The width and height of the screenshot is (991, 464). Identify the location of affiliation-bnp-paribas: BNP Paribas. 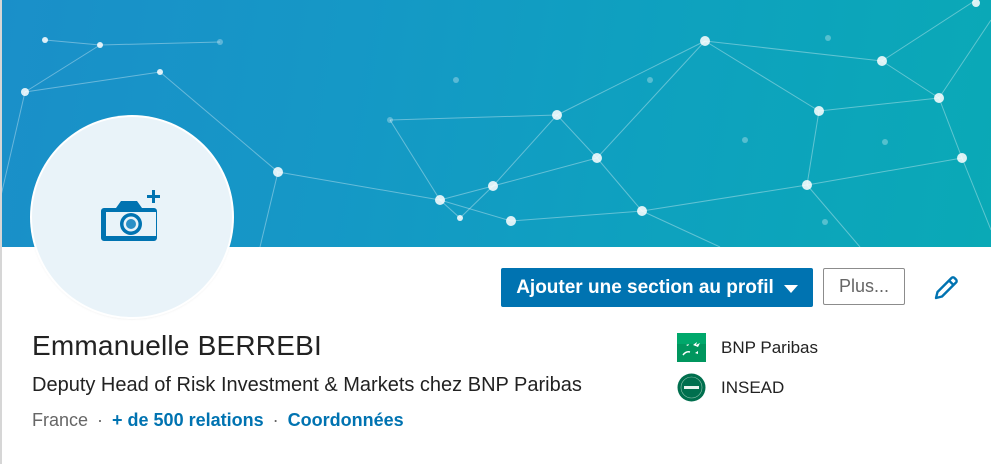
(747, 347).